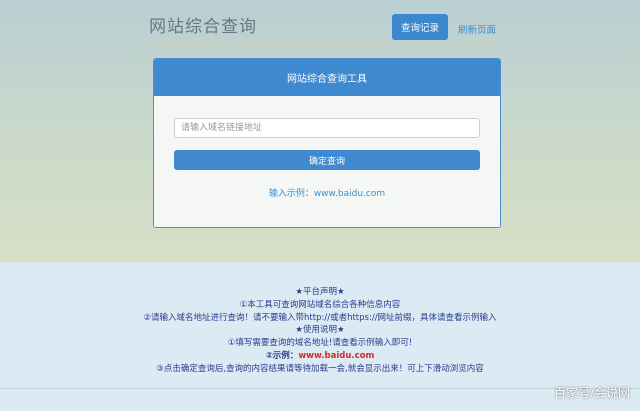  I want to click on usage-example-domain: www.baidu.com, so click(336, 355).